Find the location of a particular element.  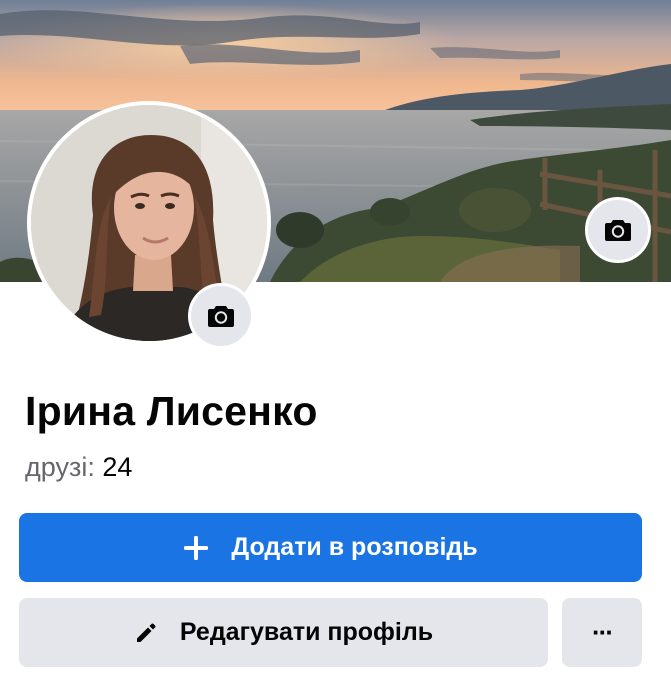

edit-profile-button: Редагувати профіль is located at coordinates (283, 632).